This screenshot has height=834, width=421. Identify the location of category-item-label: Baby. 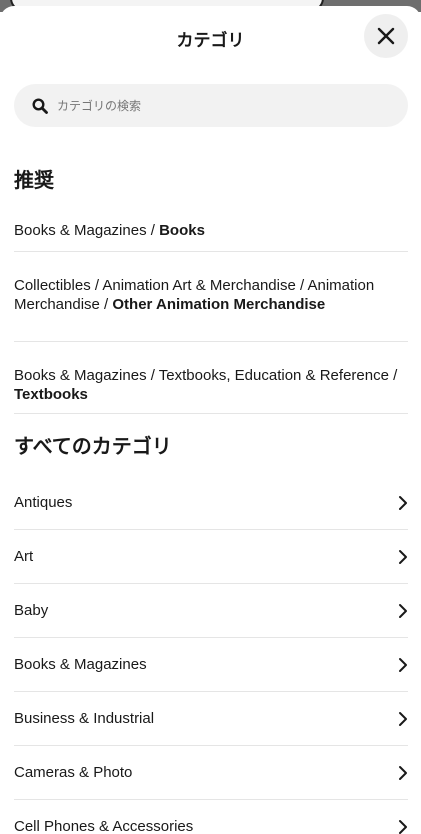
(31, 610).